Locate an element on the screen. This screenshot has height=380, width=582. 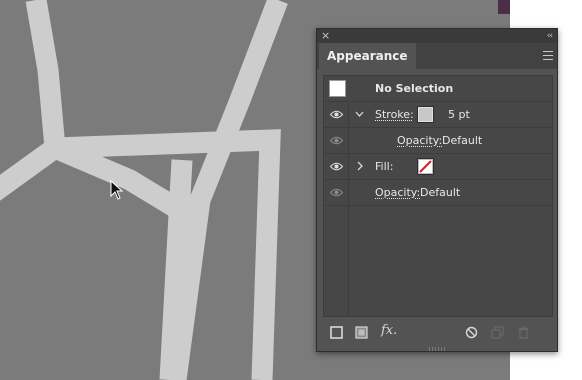
pasteboard-edge is located at coordinates (504, 7).